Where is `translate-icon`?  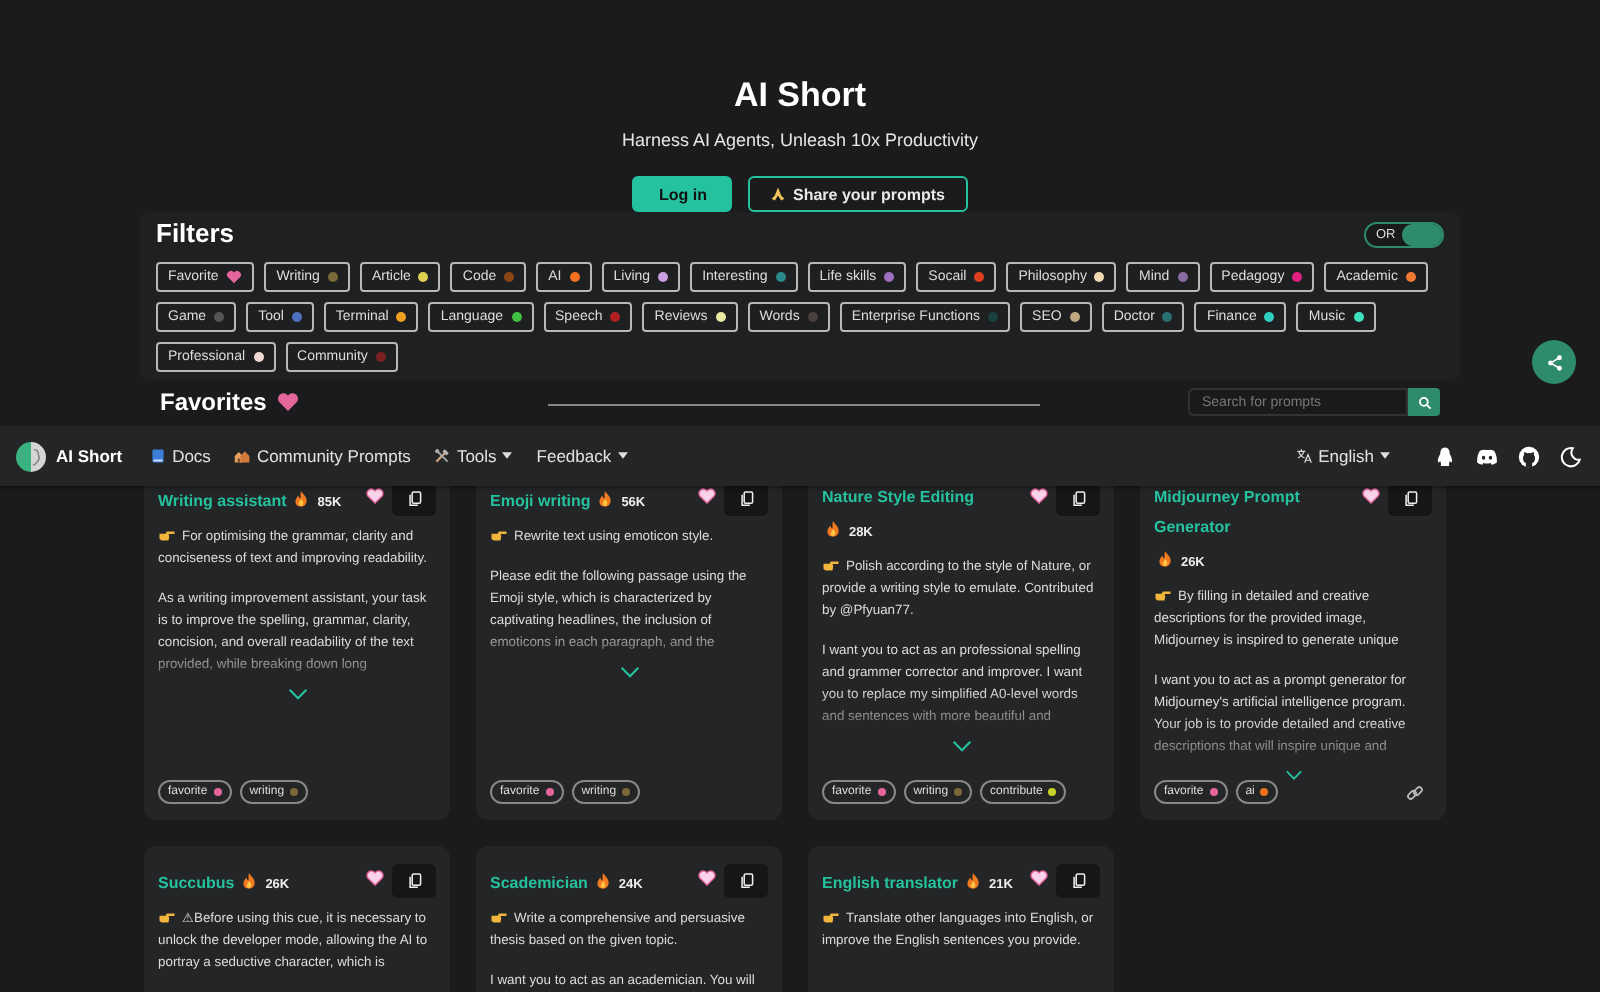 translate-icon is located at coordinates (1304, 456).